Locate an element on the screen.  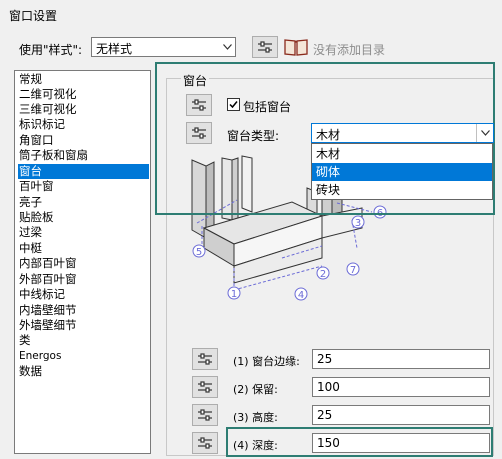
diagram-label-4: 4 is located at coordinates (301, 295).